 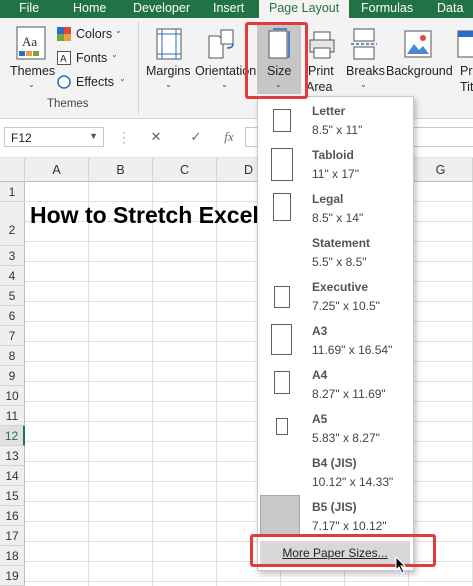 What do you see at coordinates (335, 475) in the screenshot?
I see `paper-size-b4-jis: B4 (JIS) 10.12" x 14.33"` at bounding box center [335, 475].